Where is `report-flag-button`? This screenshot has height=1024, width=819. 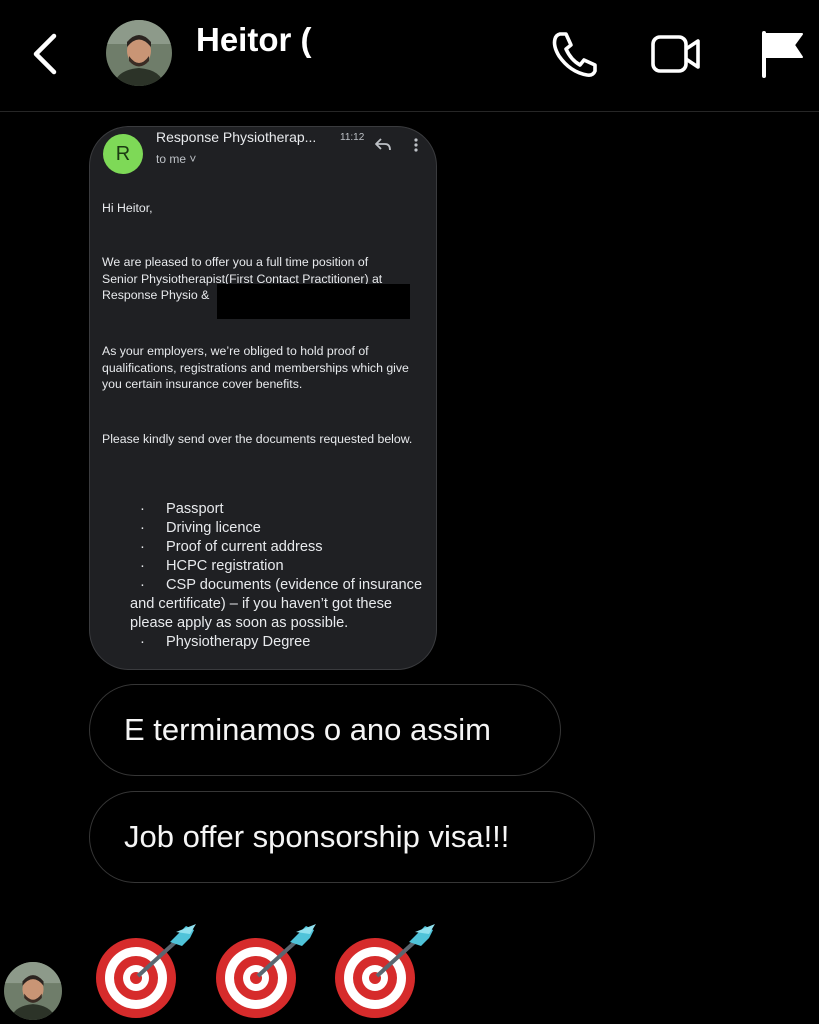
report-flag-button is located at coordinates (784, 54).